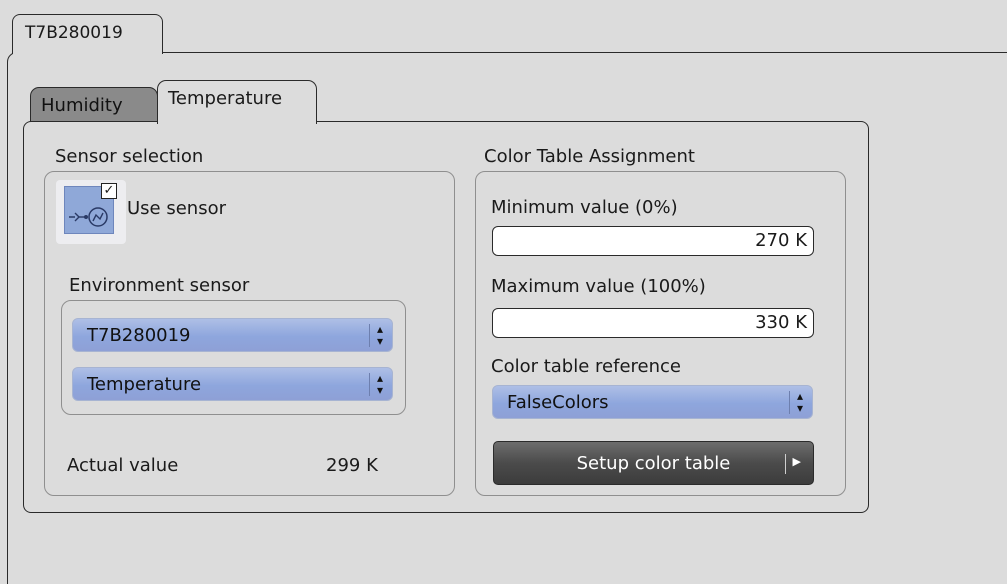 Image resolution: width=1007 pixels, height=584 pixels. I want to click on device-tab-label: T7B280019, so click(74, 33).